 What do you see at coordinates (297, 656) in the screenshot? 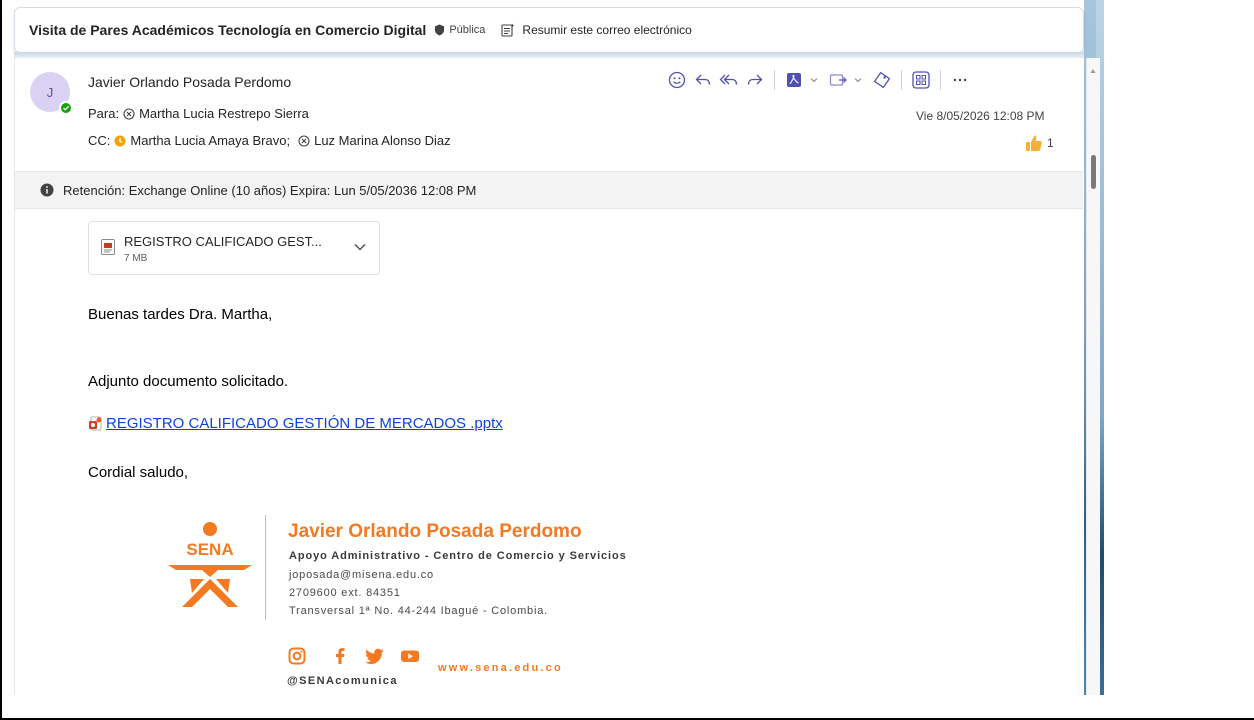
I see `instagram-icon` at bounding box center [297, 656].